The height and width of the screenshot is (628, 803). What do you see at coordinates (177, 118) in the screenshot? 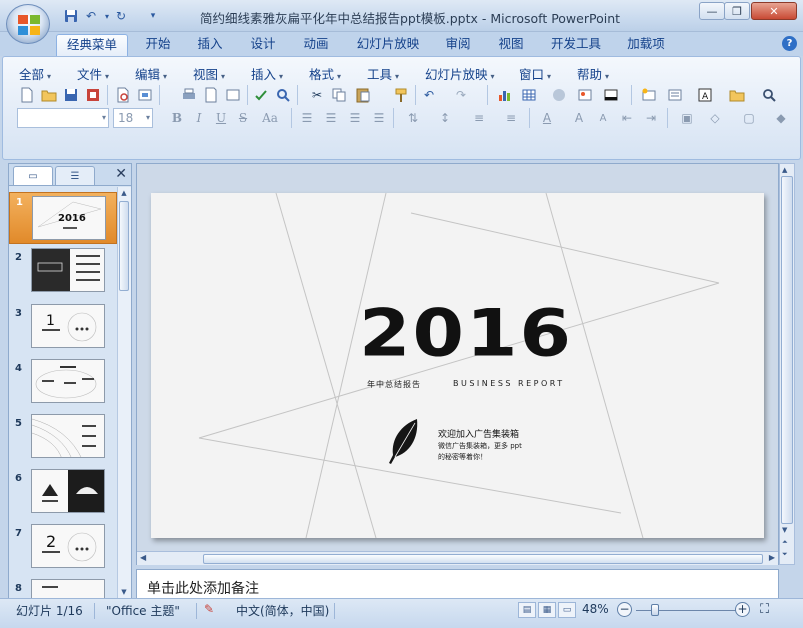
I see `bold-icon: B` at bounding box center [177, 118].